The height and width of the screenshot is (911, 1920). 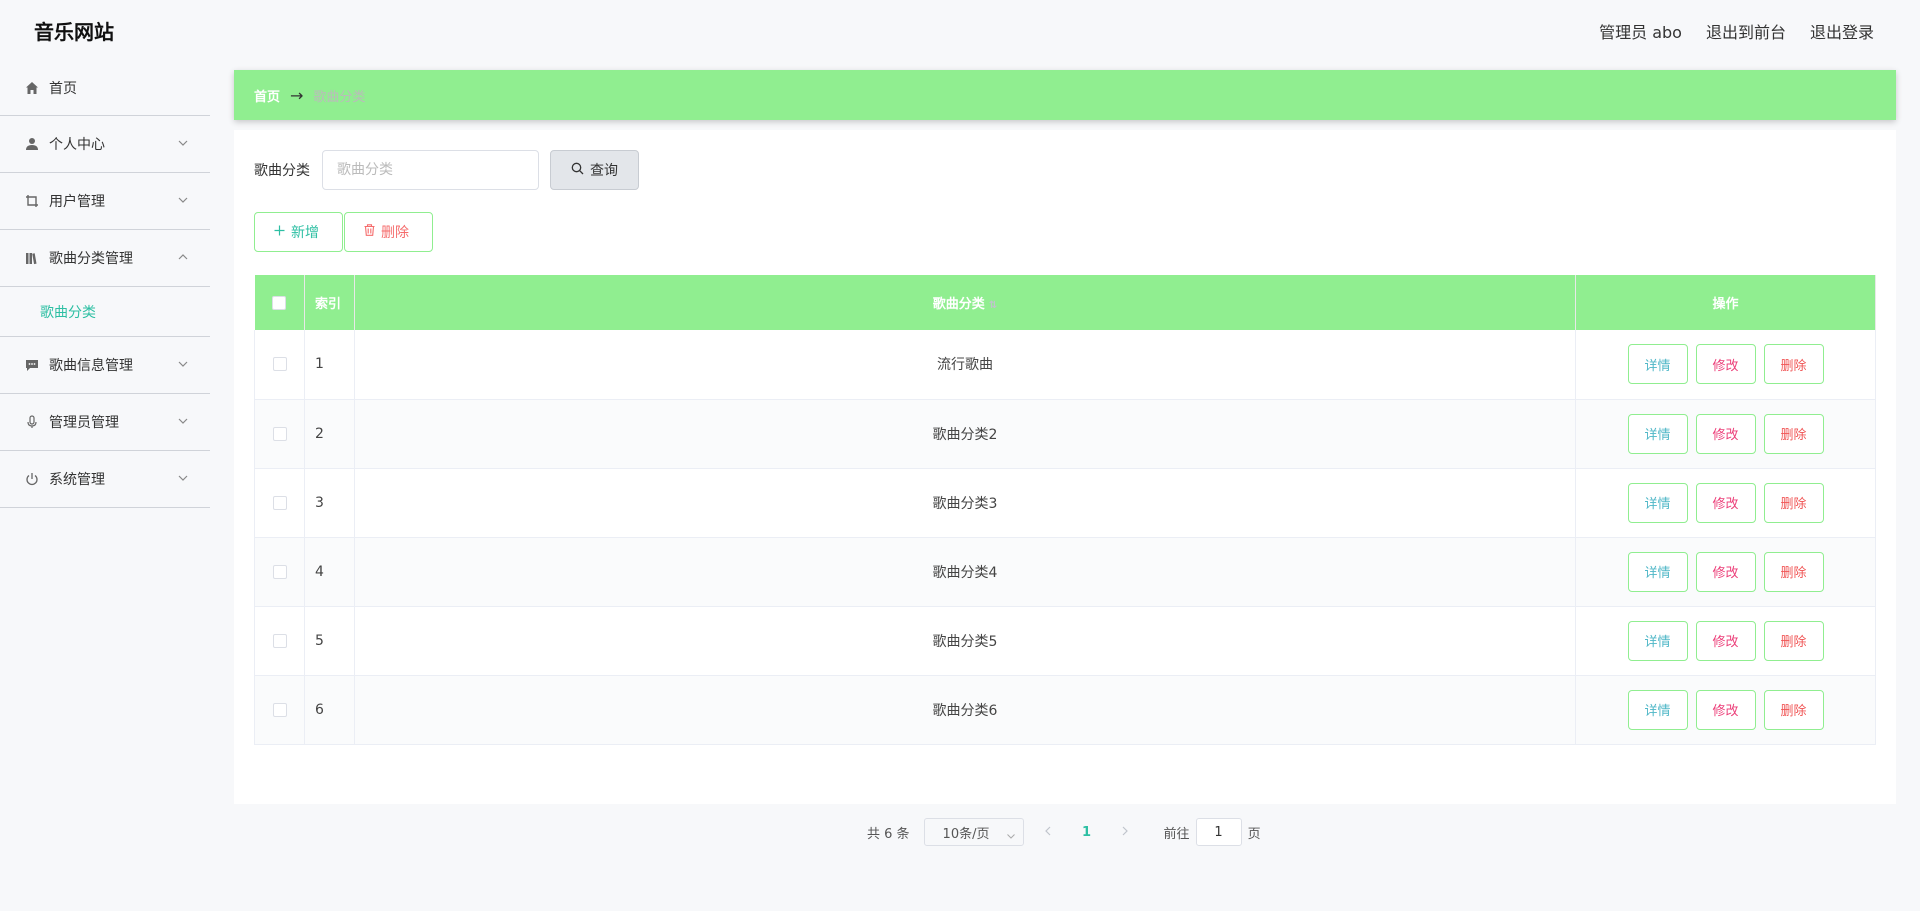 I want to click on breadcrumb-arrow-icon: →, so click(x=297, y=95).